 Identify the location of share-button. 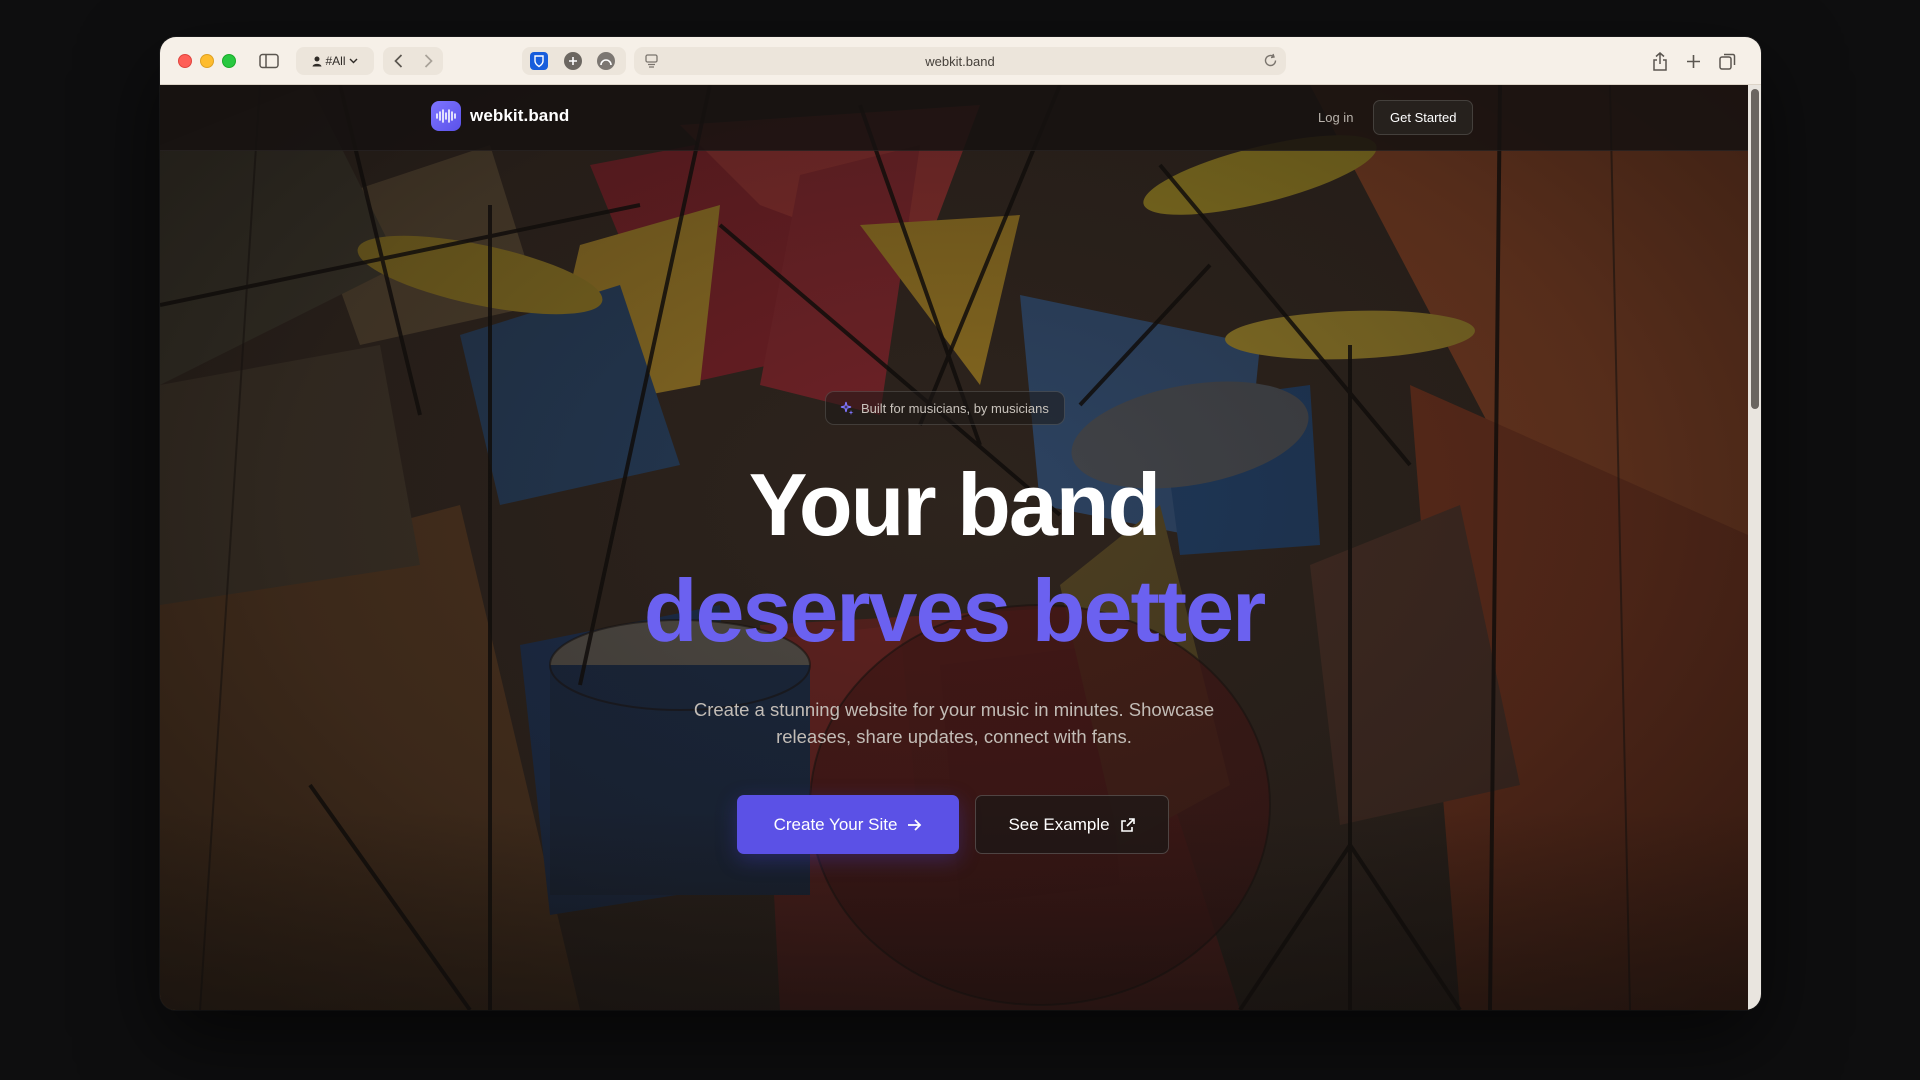
(1660, 61).